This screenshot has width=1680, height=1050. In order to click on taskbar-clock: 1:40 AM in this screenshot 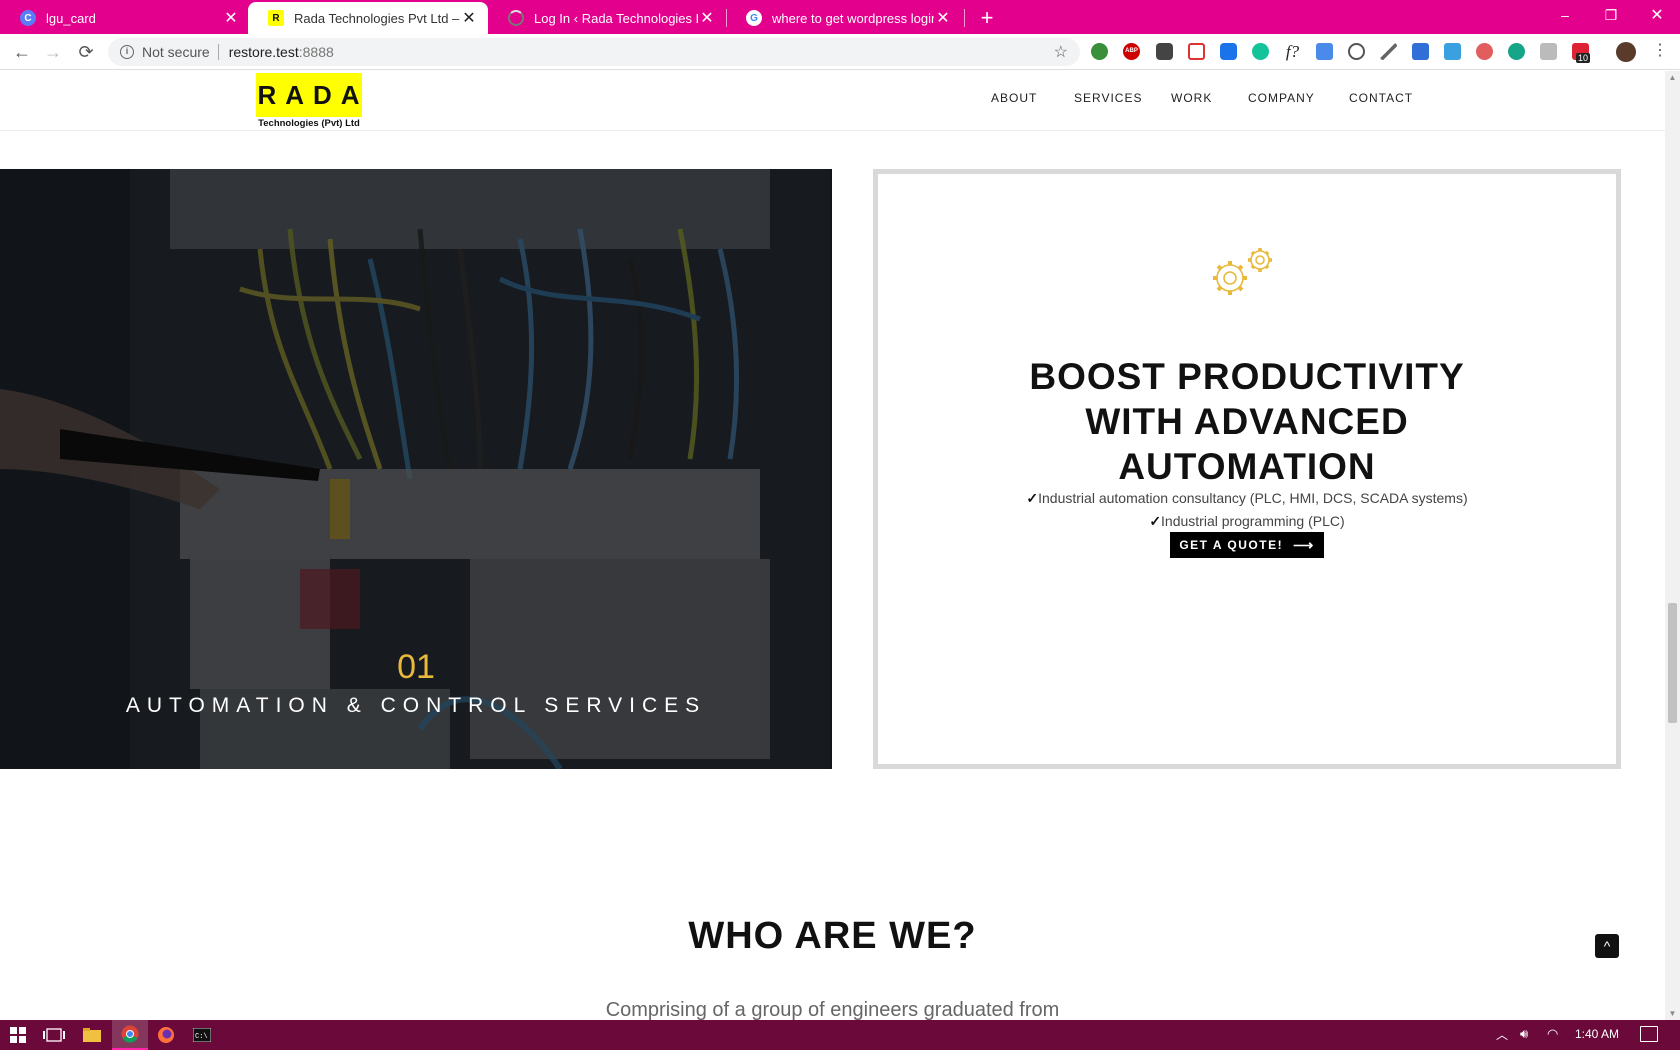, I will do `click(1597, 1034)`.